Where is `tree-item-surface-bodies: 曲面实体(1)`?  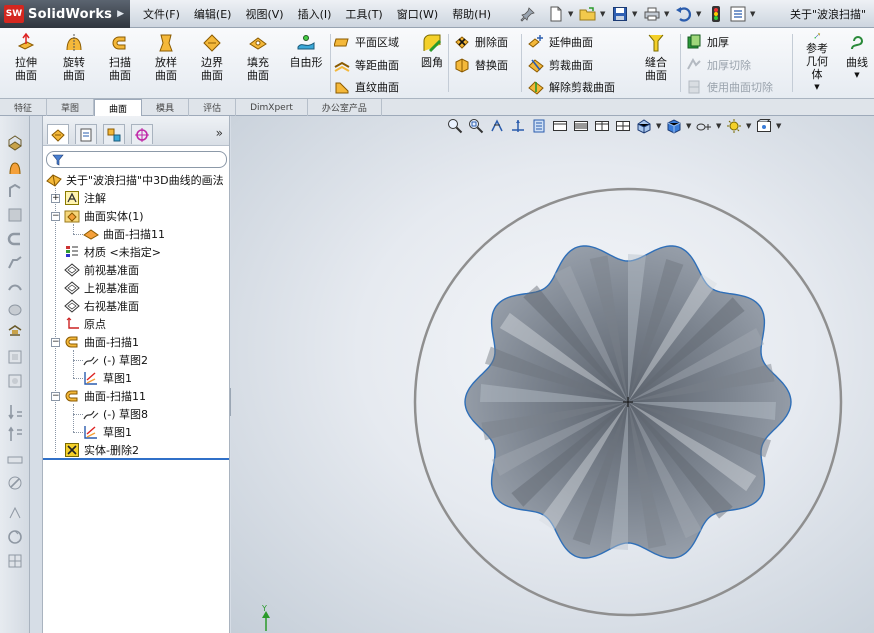
tree-item-surface-bodies: 曲面实体(1) is located at coordinates (104, 216).